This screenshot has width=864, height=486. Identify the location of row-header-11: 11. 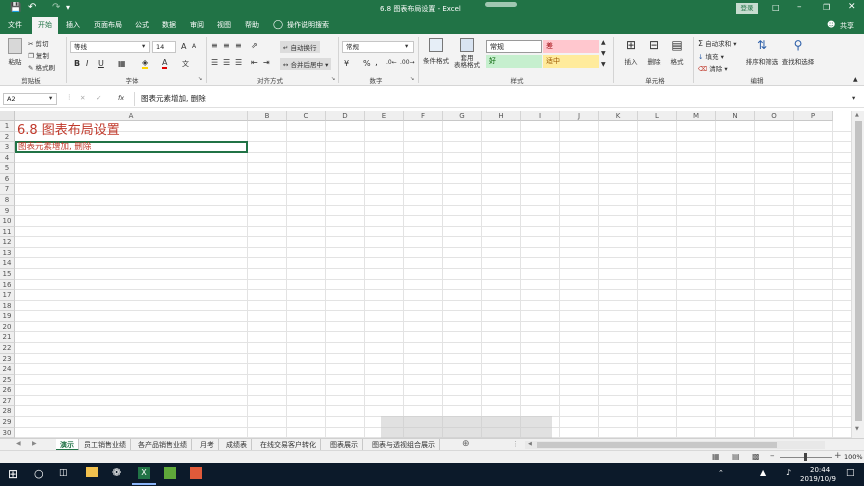
(7, 232).